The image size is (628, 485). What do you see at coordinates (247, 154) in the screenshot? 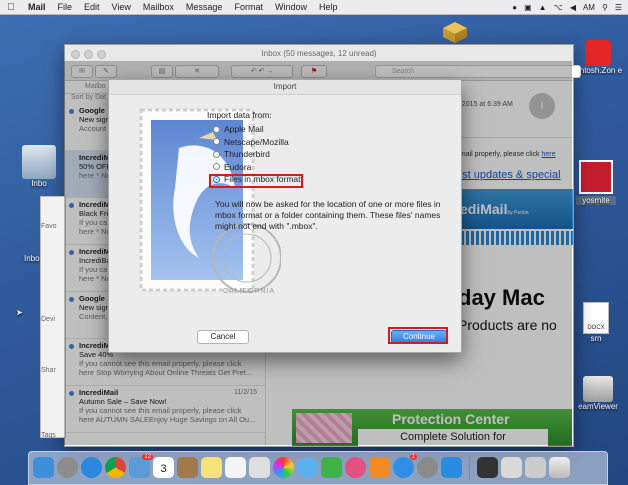
I see `radio-label: Thunderbird` at bounding box center [247, 154].